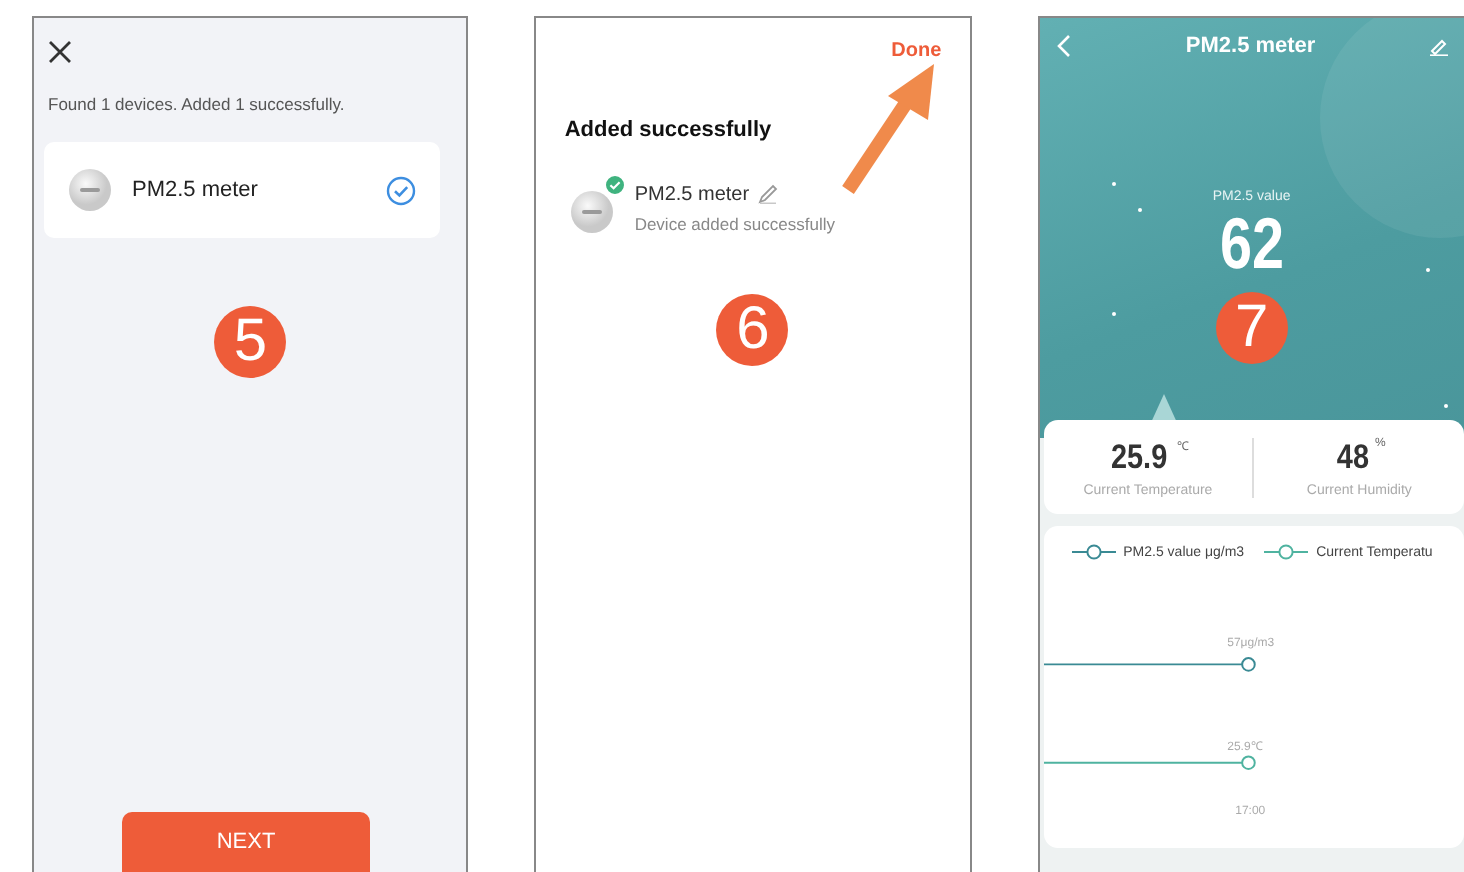 The width and height of the screenshot is (1464, 872). What do you see at coordinates (197, 104) in the screenshot?
I see `status-message: Found 1 devices. Added 1 successfully.` at bounding box center [197, 104].